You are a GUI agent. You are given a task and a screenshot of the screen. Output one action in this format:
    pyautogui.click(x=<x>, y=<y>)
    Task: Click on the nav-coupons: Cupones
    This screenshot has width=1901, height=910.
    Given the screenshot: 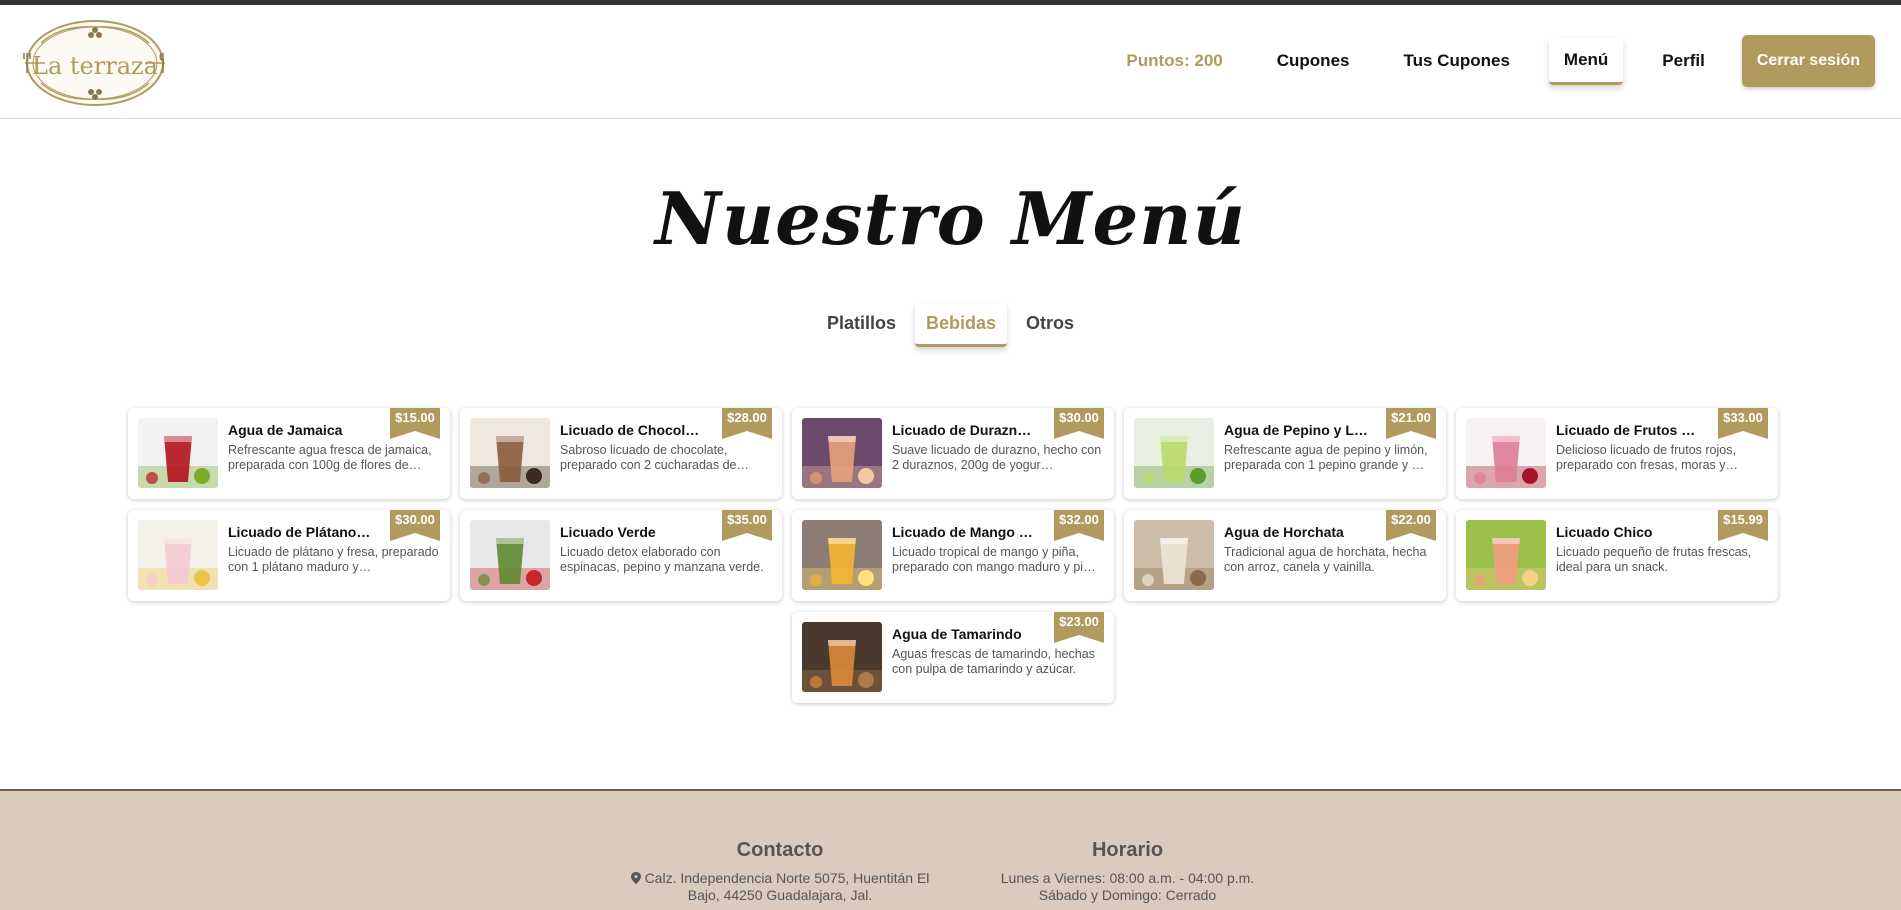 What is the action you would take?
    pyautogui.click(x=1313, y=61)
    